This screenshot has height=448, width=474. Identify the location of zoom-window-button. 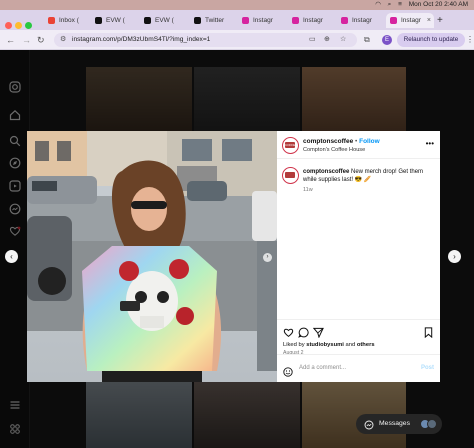
(28, 25).